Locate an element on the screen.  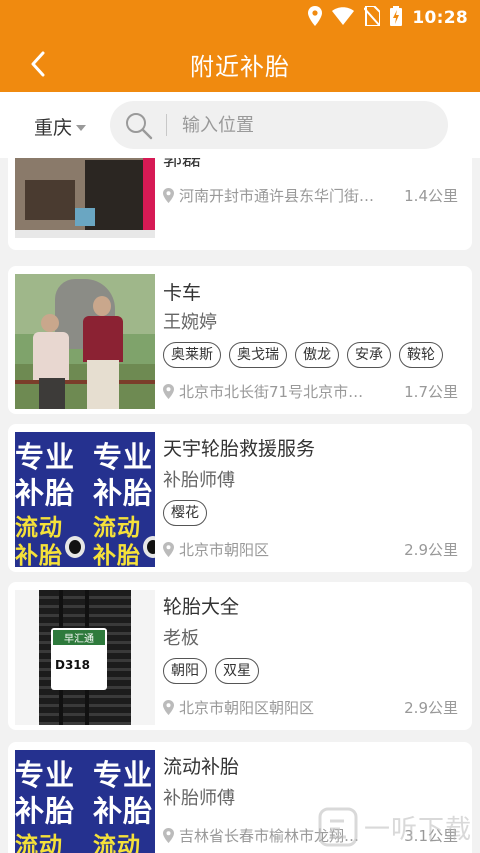
tag: 奥戈瑞 is located at coordinates (258, 355).